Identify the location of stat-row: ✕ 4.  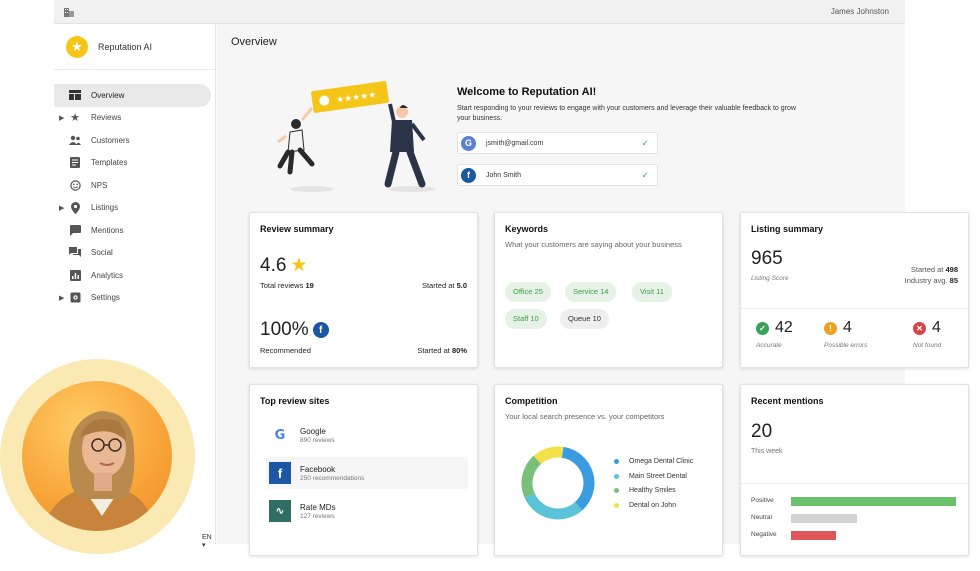
(927, 328).